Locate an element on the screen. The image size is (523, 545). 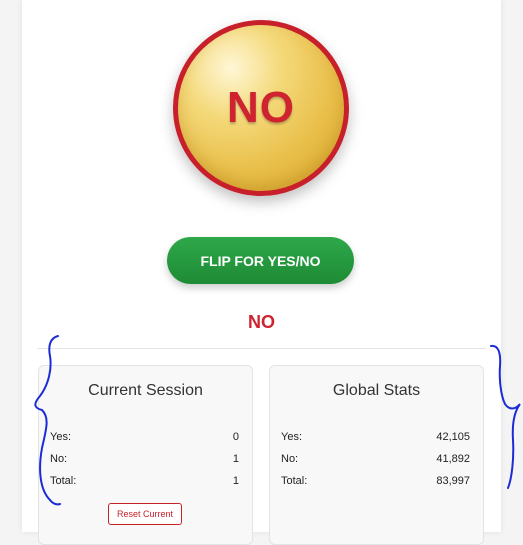
coin: NO is located at coordinates (261, 108).